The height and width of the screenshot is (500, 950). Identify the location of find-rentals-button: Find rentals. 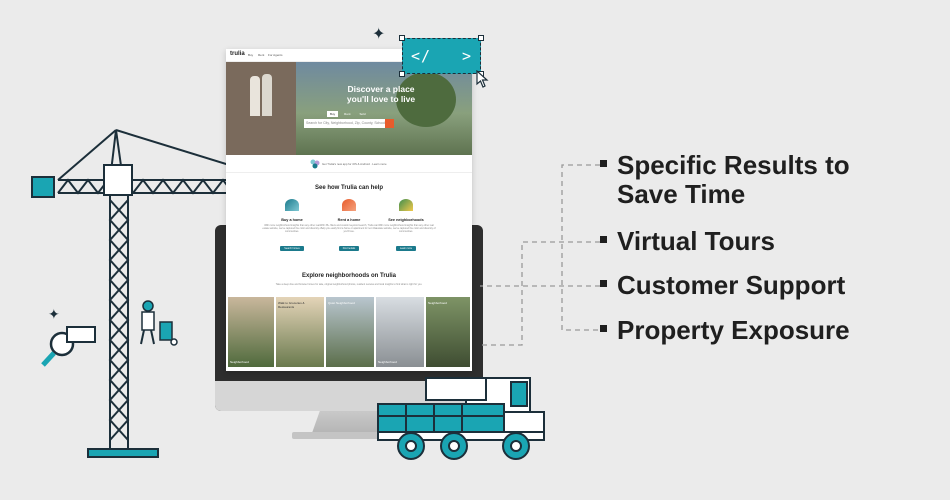
(349, 248).